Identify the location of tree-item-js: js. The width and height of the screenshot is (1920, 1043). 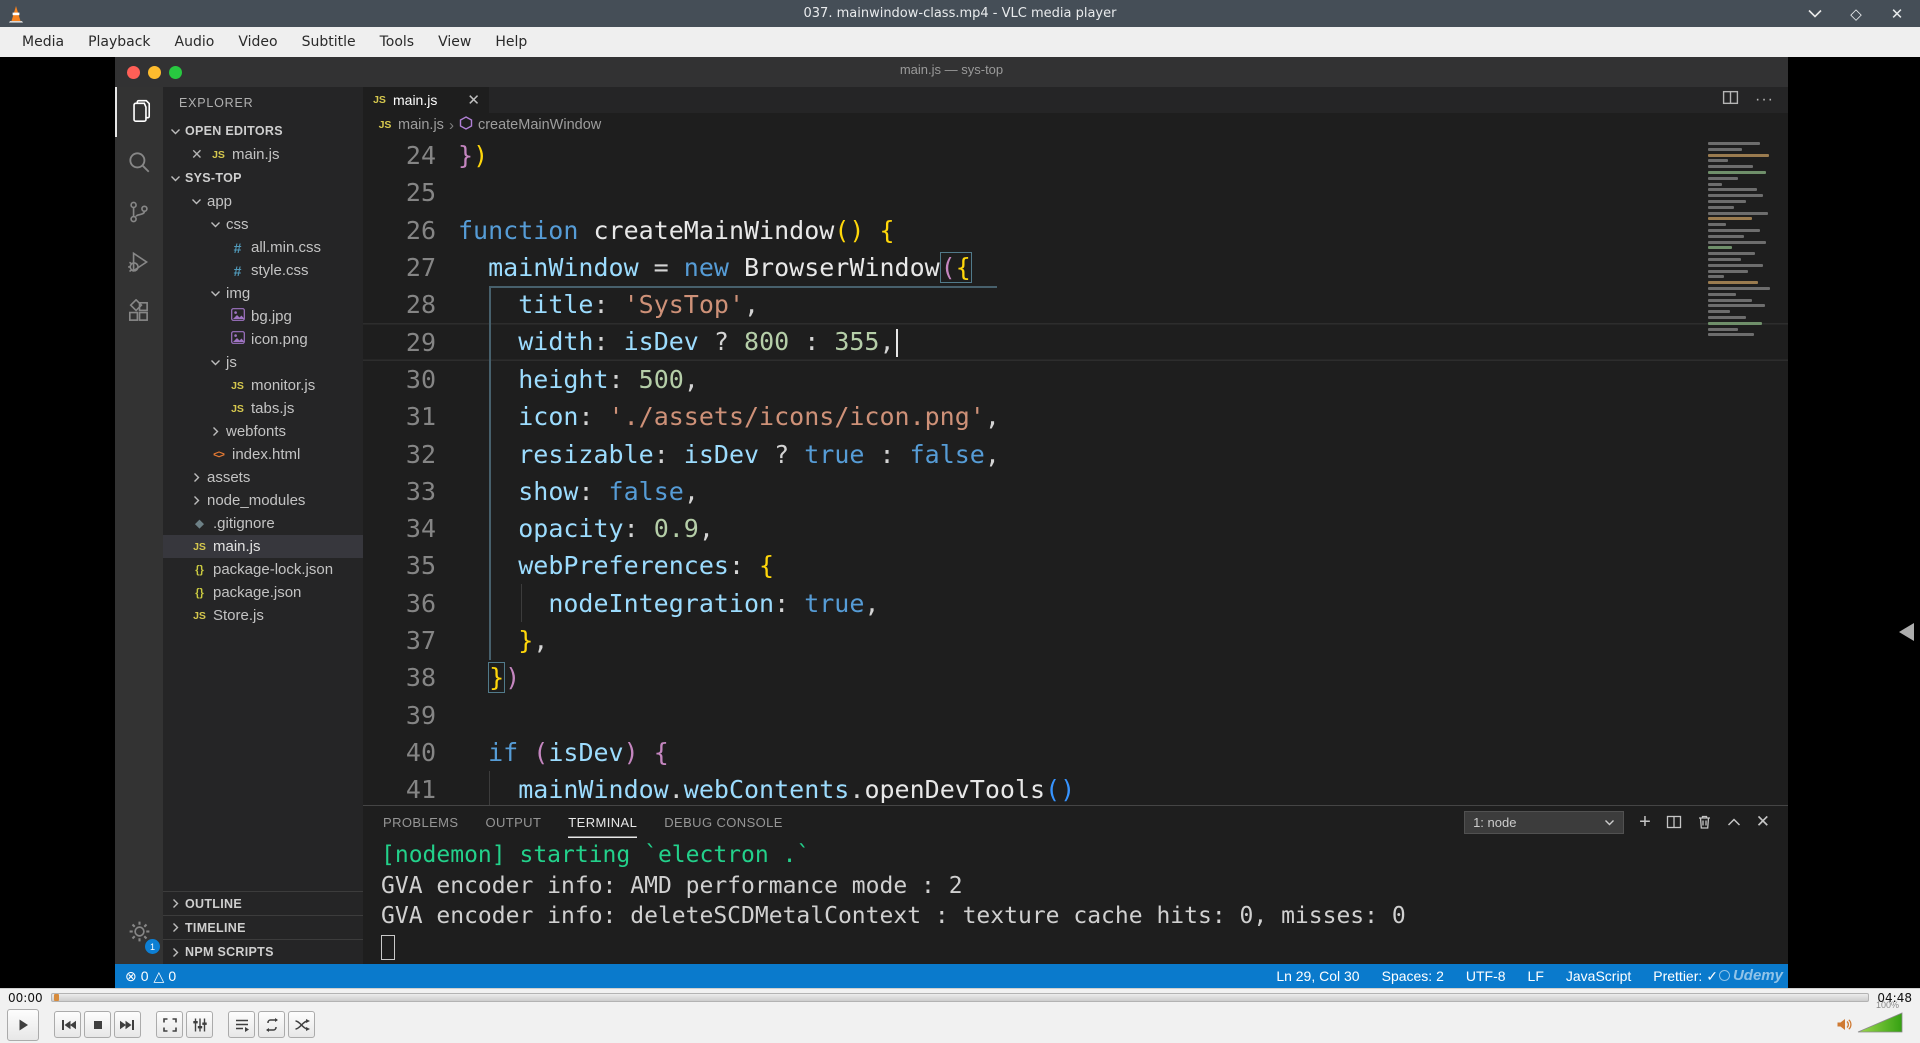
(263, 362).